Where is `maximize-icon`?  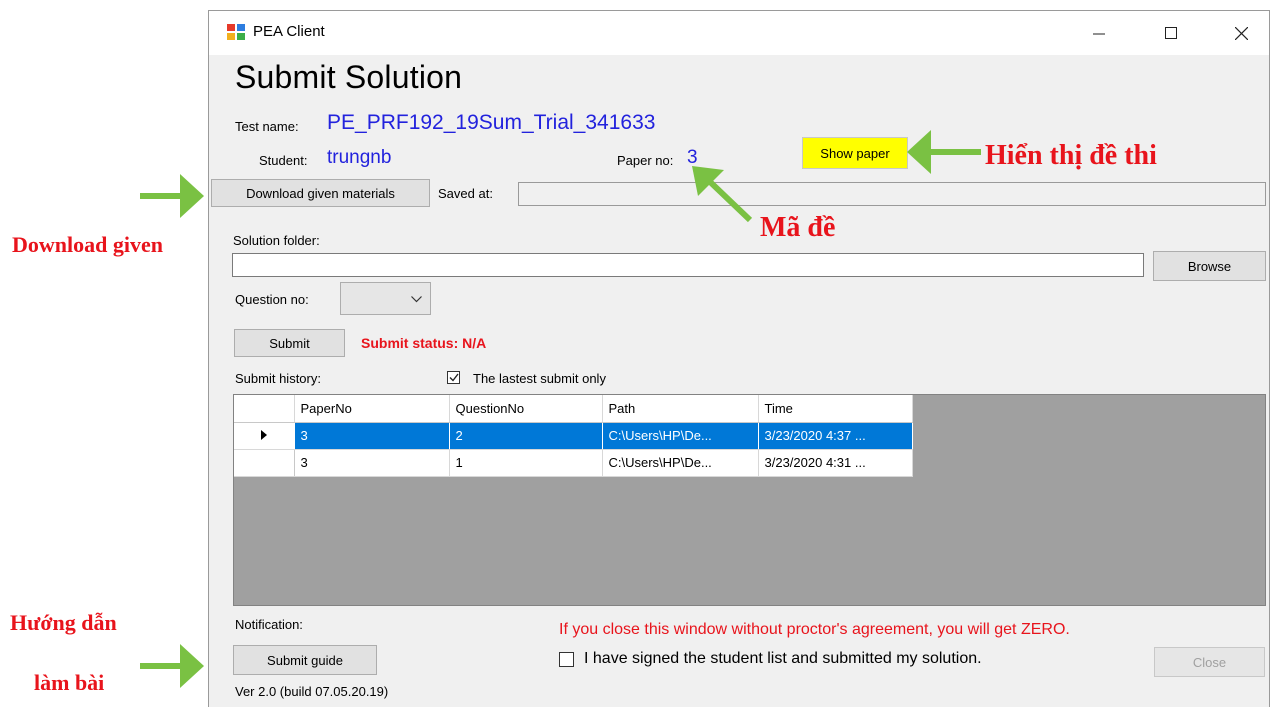
maximize-icon is located at coordinates (1171, 33).